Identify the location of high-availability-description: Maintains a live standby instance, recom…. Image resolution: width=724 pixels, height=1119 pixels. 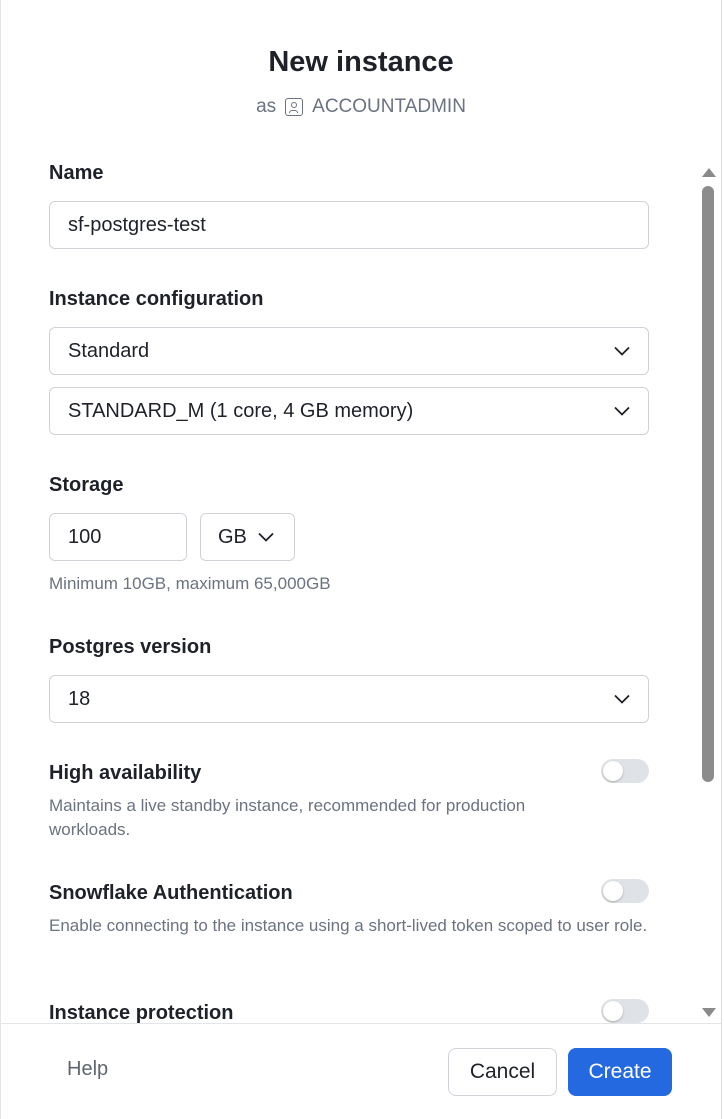
(287, 817).